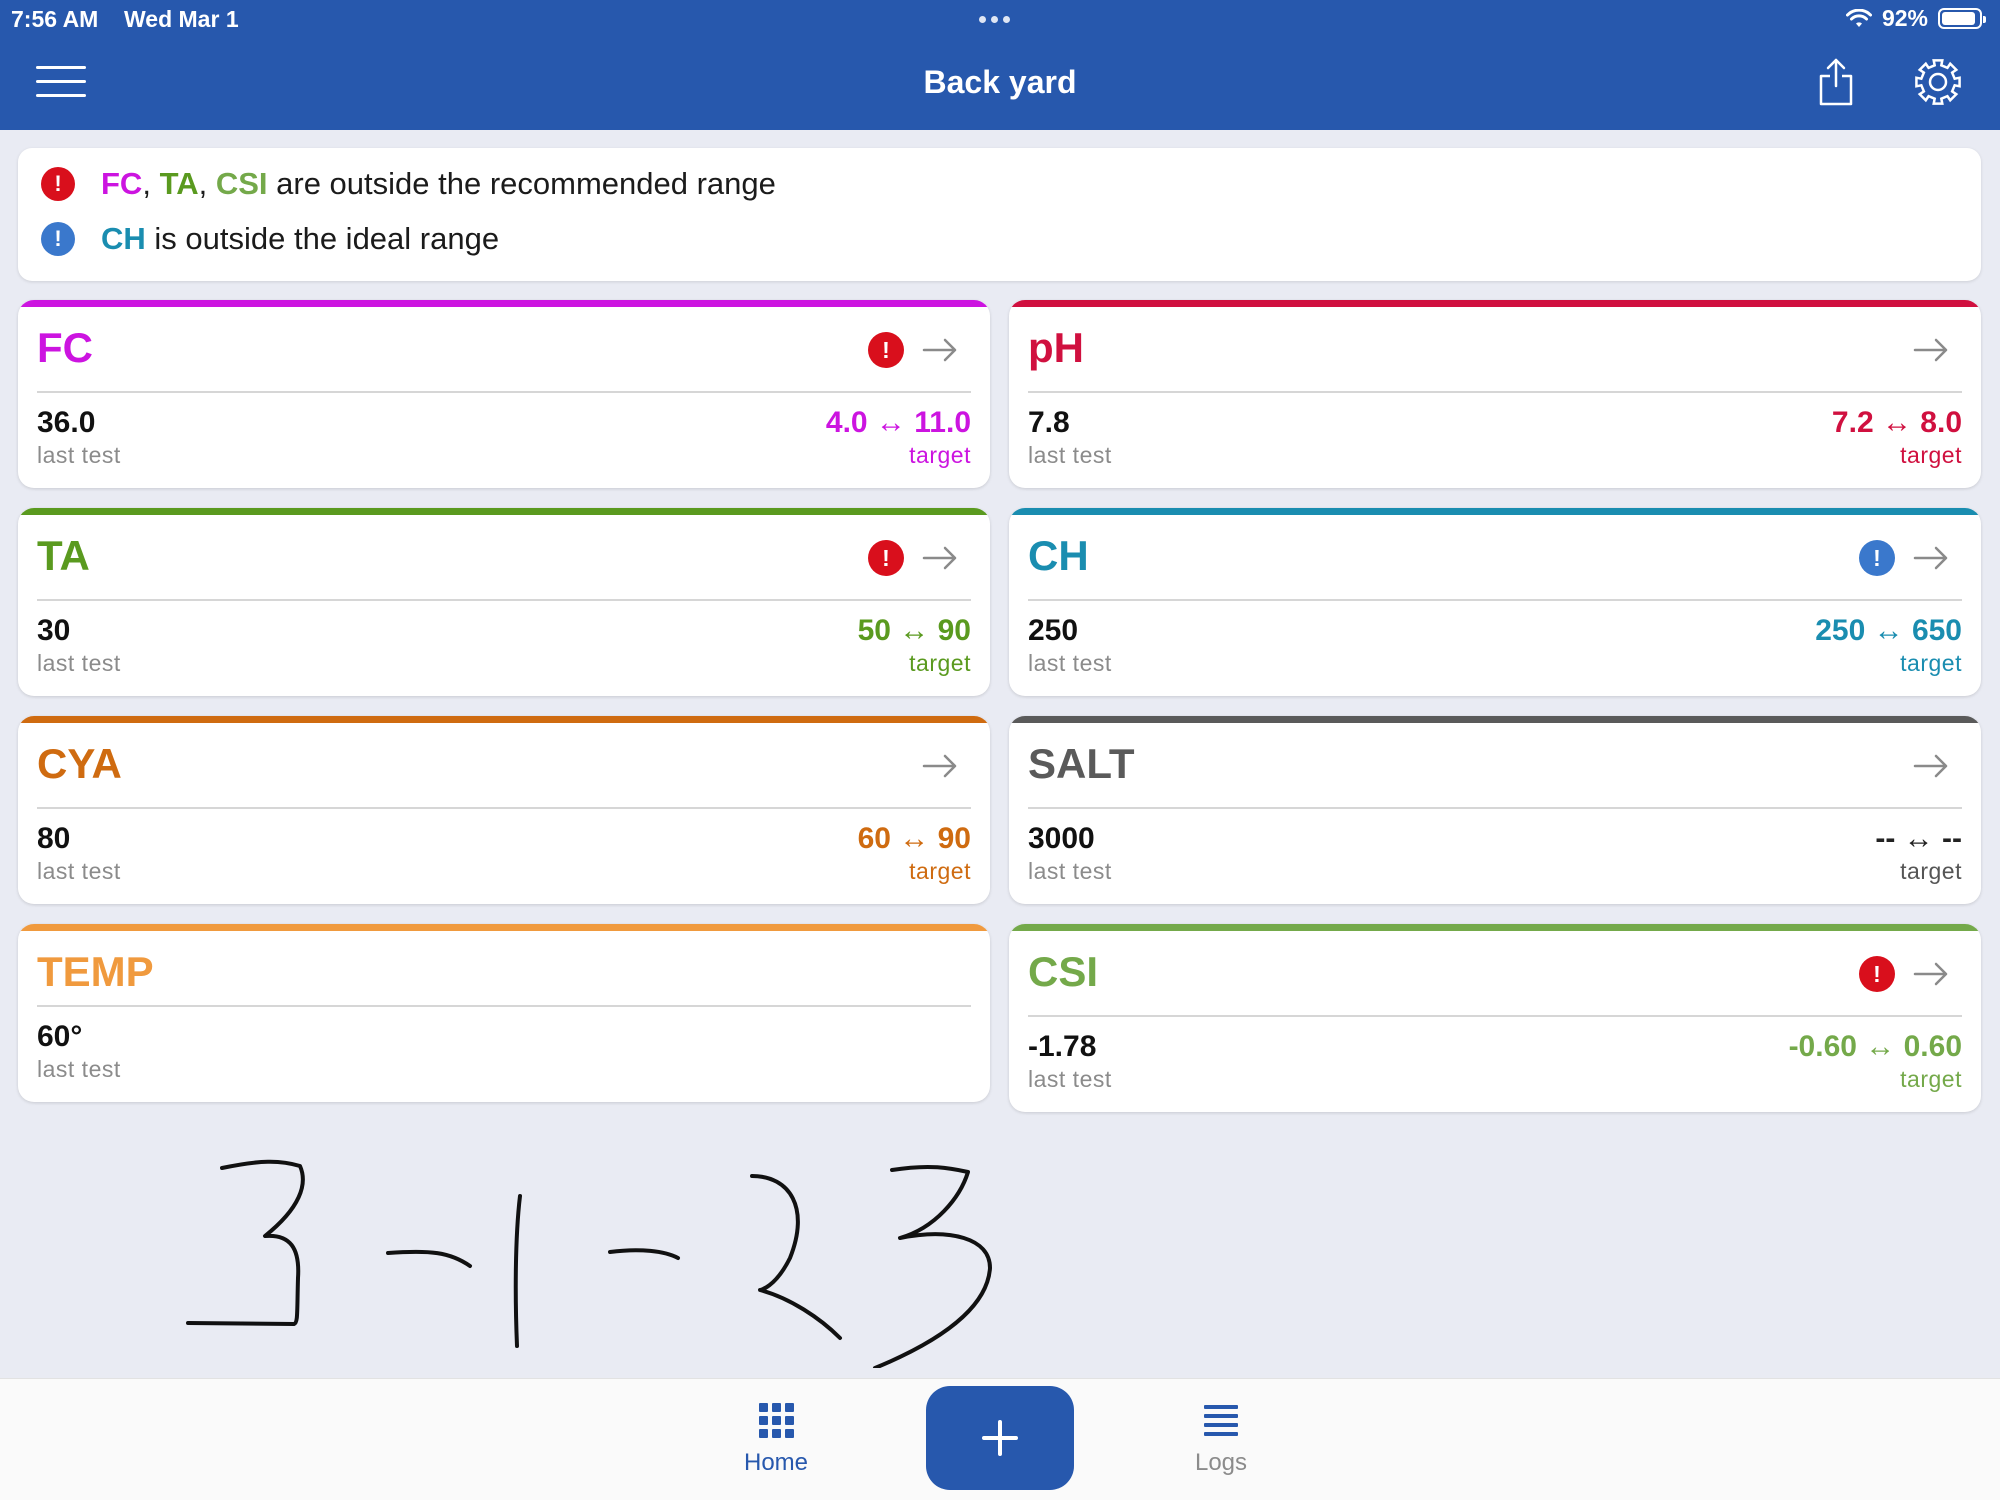  Describe the element at coordinates (504, 1013) in the screenshot. I see `card-temp: TEMP 60° last test` at that location.